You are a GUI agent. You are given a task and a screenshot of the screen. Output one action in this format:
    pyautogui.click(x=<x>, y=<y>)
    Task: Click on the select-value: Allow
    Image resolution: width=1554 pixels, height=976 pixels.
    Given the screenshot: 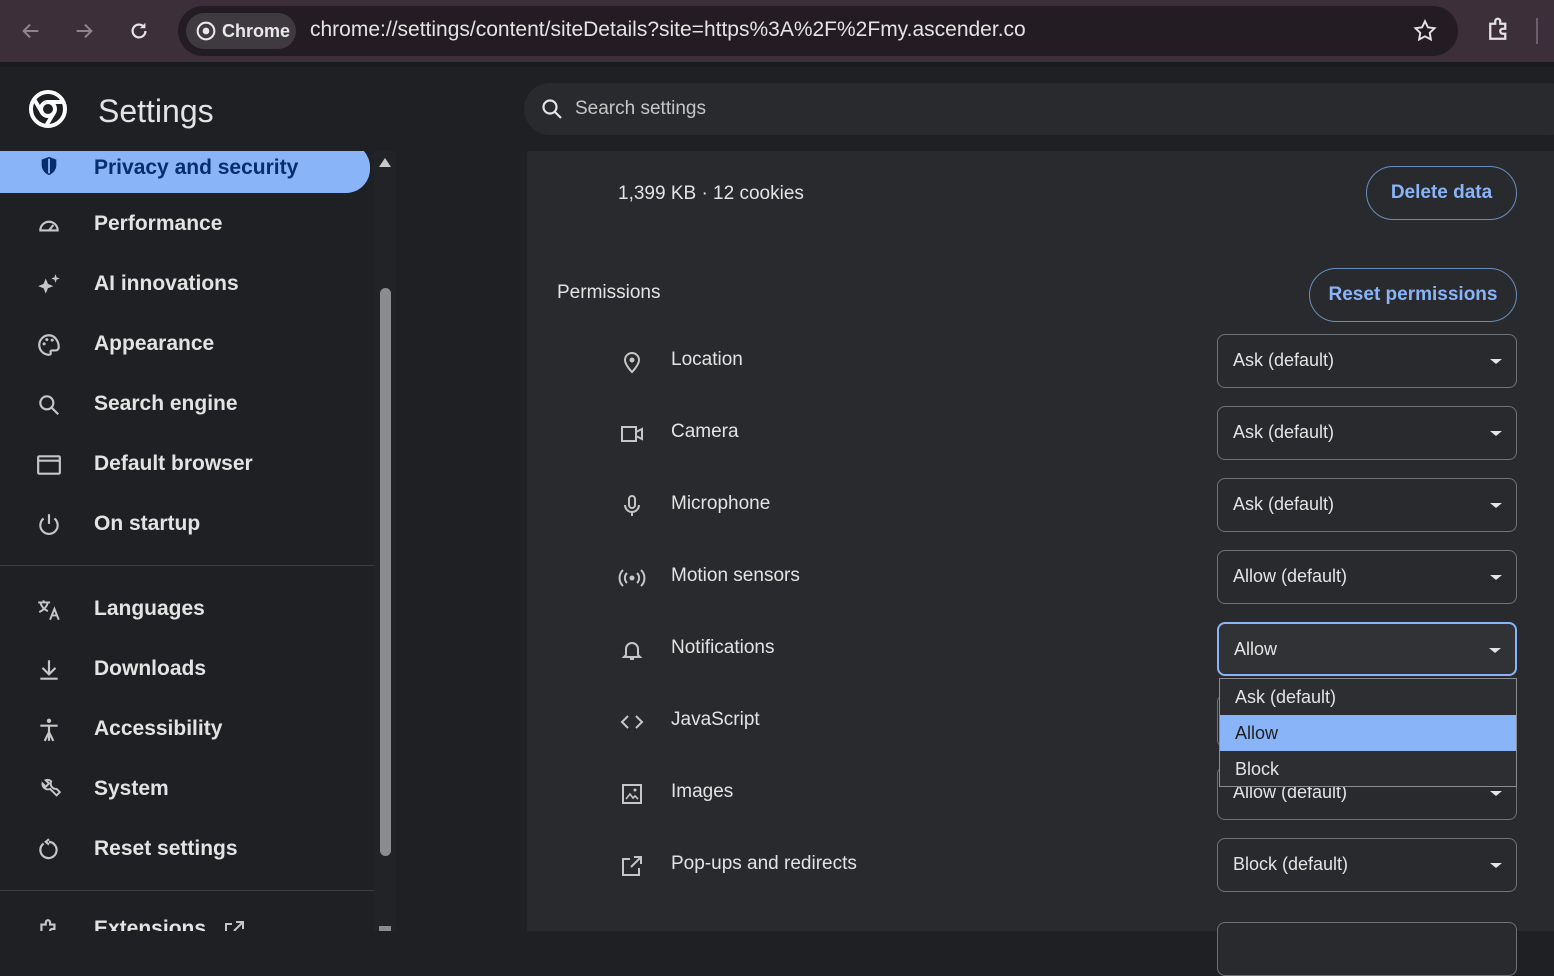 What is the action you would take?
    pyautogui.click(x=1256, y=649)
    